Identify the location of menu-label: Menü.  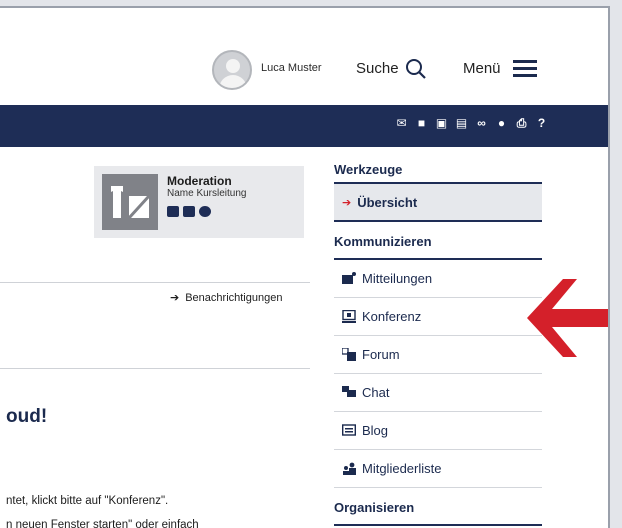
(482, 68).